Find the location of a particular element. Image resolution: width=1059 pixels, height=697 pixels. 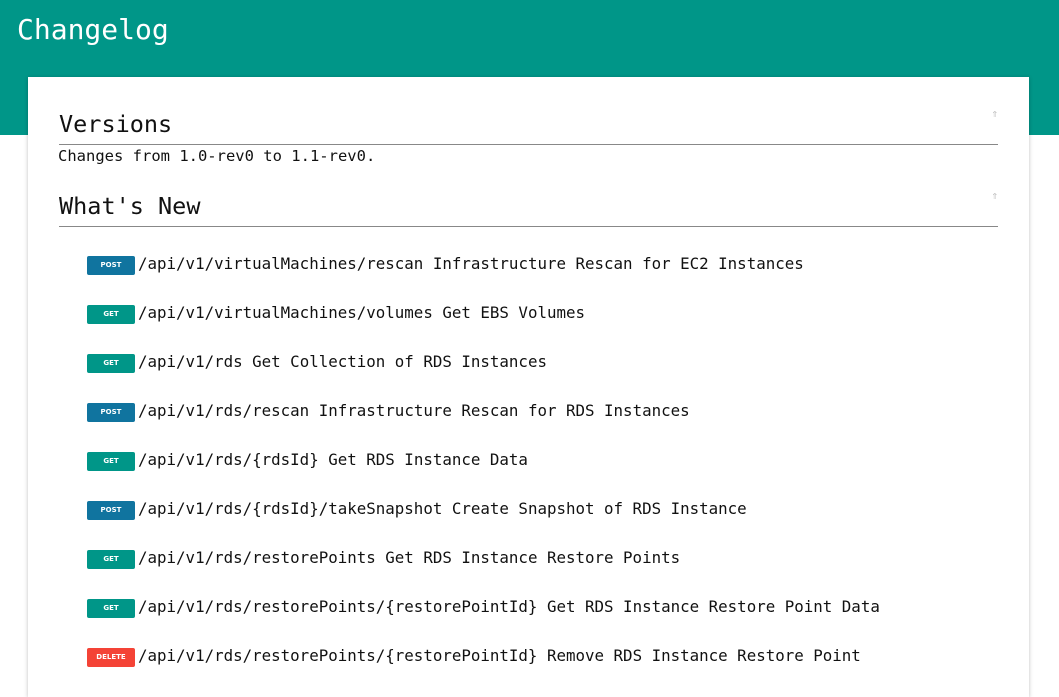

whats-new-title: What's New is located at coordinates (130, 206).